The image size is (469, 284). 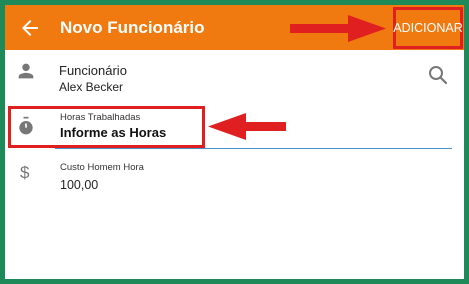 What do you see at coordinates (132, 27) in the screenshot?
I see `page-title: Novo Funcionário` at bounding box center [132, 27].